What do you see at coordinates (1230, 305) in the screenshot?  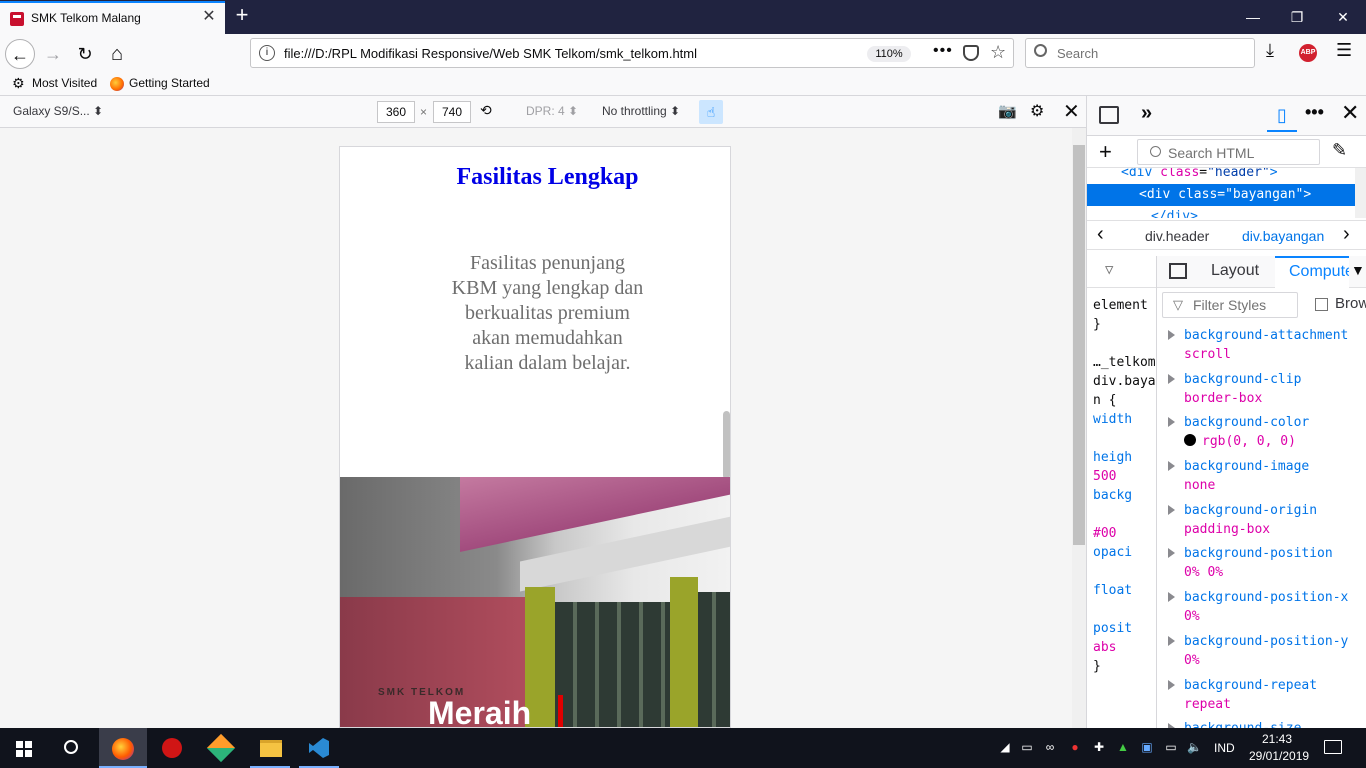 I see `filter-styles-input: ▽ Filter Styles` at bounding box center [1230, 305].